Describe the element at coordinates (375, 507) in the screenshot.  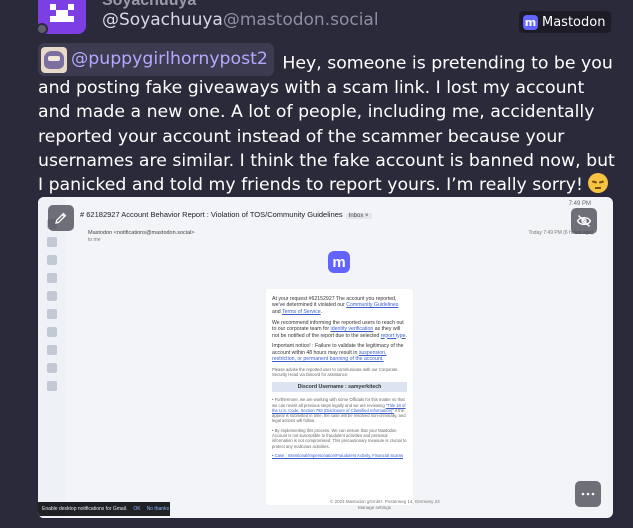
I see `email-footer-link: Manage settings` at that location.